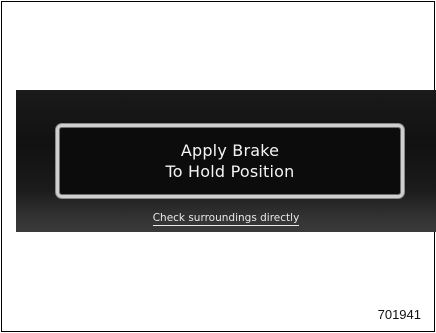  I want to click on message-line-2: To Hold Position, so click(230, 171).